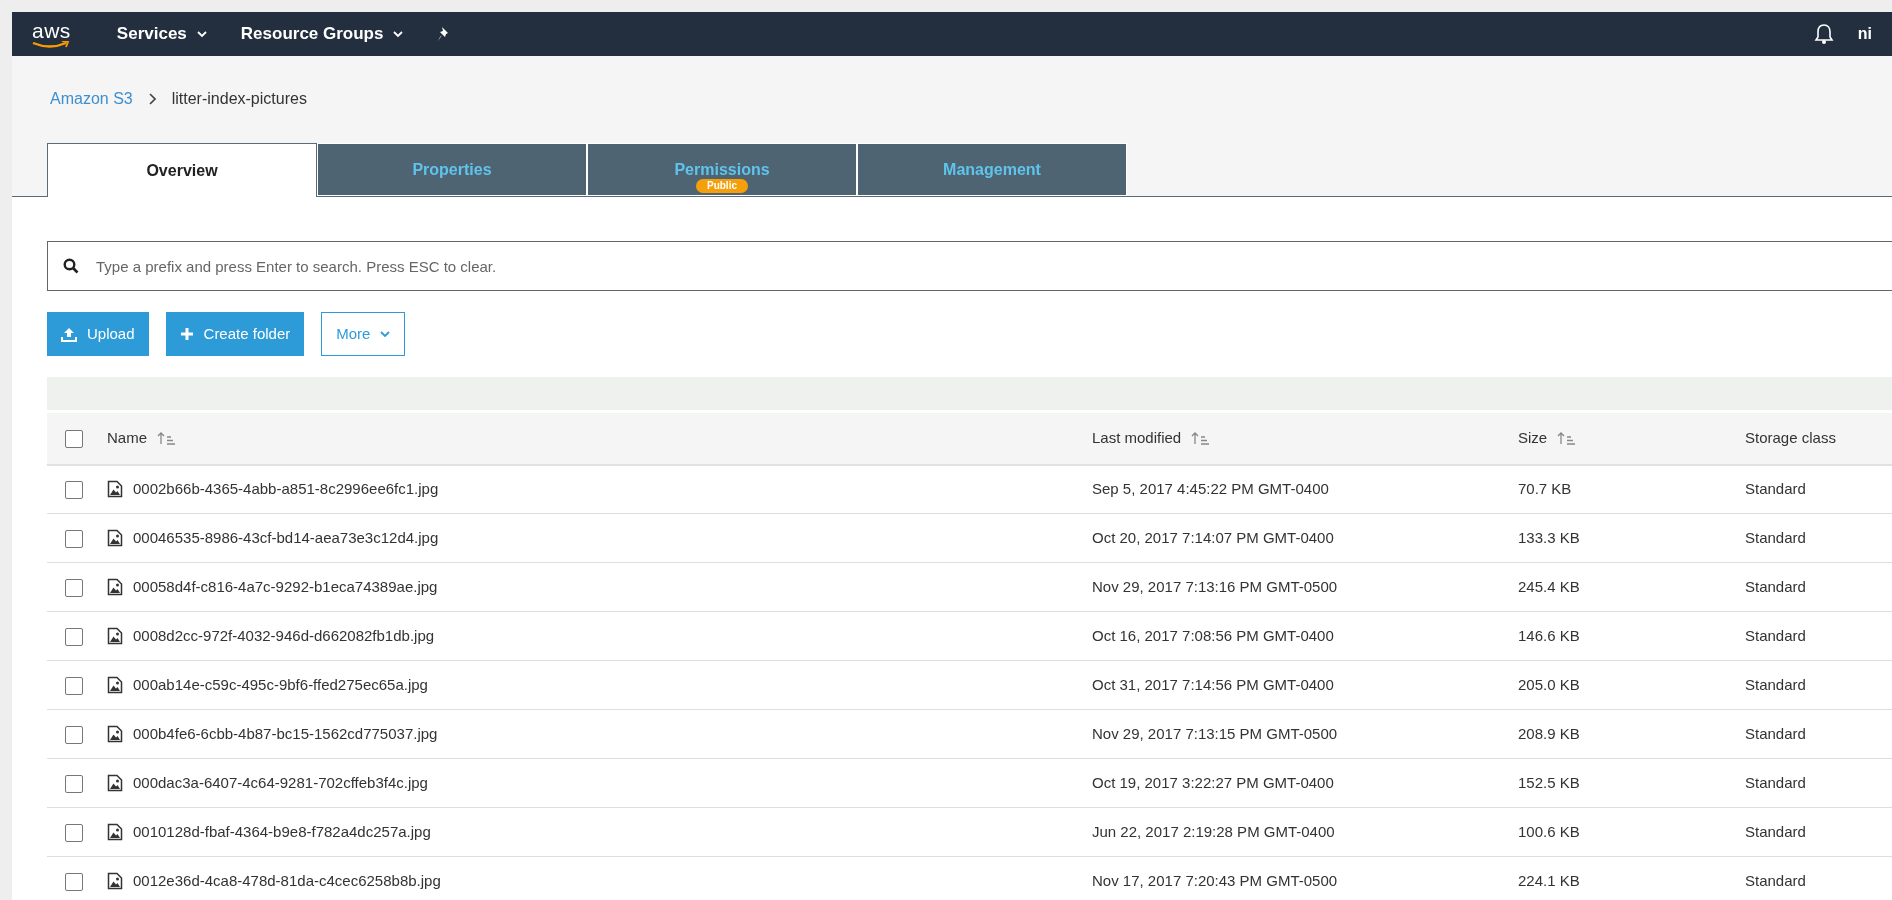 The height and width of the screenshot is (900, 1892). I want to click on nav-menu: Services, so click(161, 34).